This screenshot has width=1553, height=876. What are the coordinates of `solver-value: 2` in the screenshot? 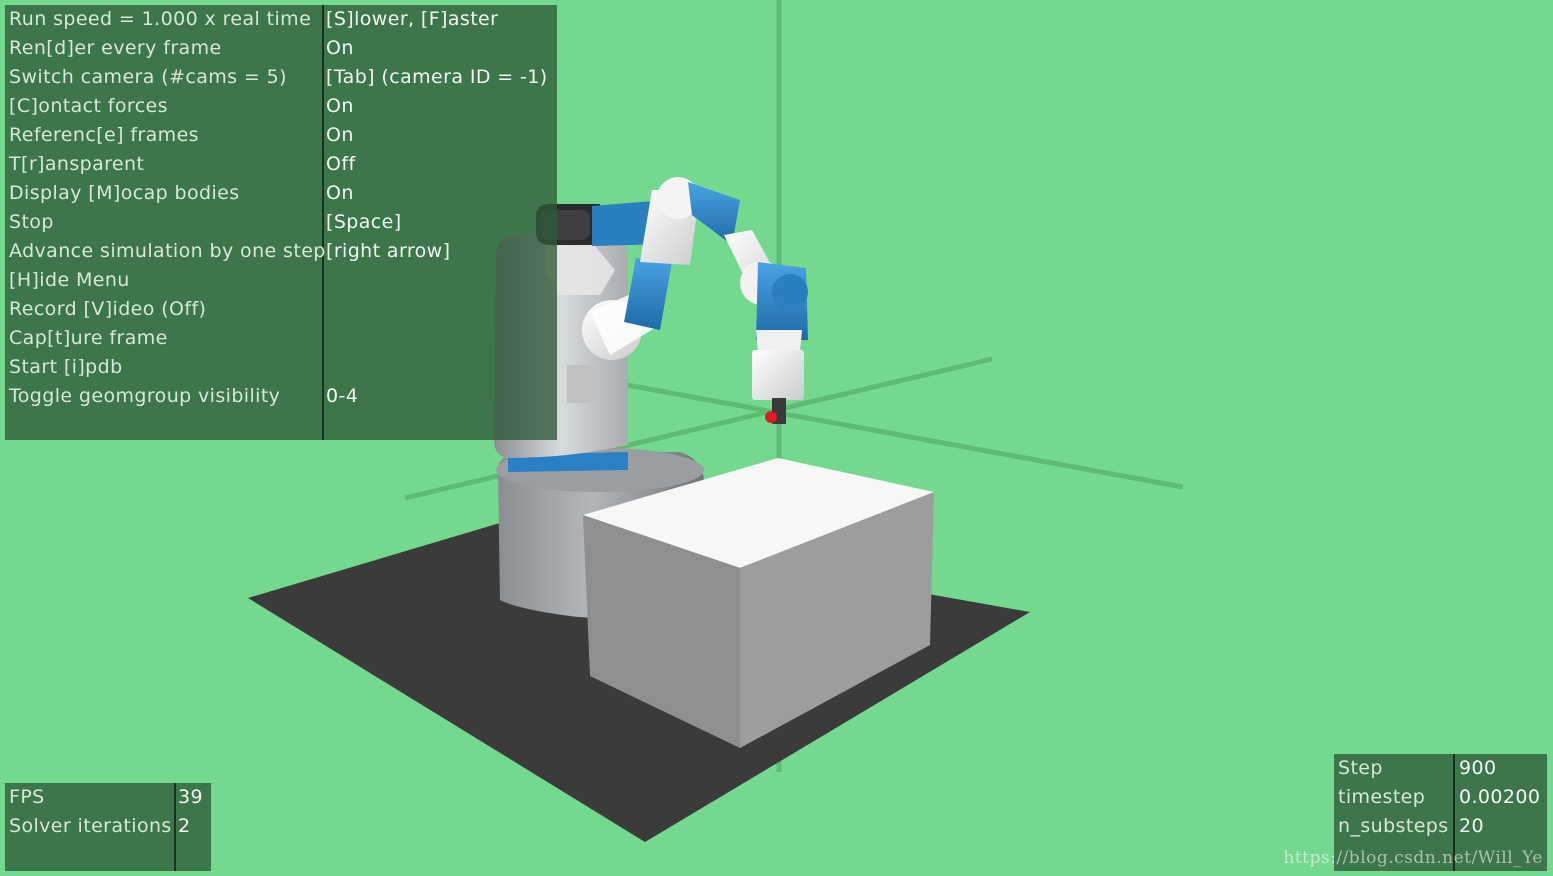 It's located at (184, 826).